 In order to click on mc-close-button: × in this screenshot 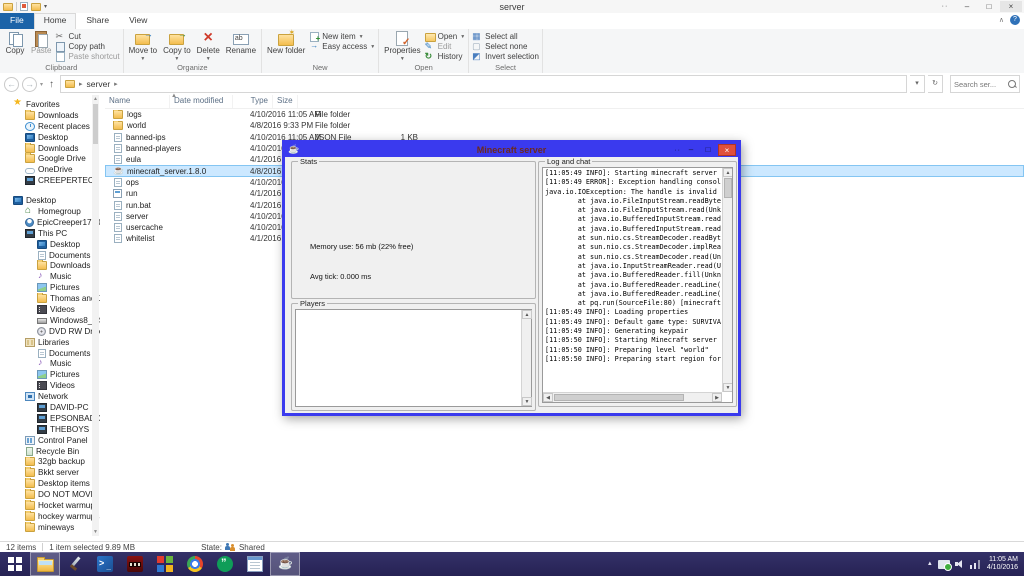, I will do `click(727, 150)`.